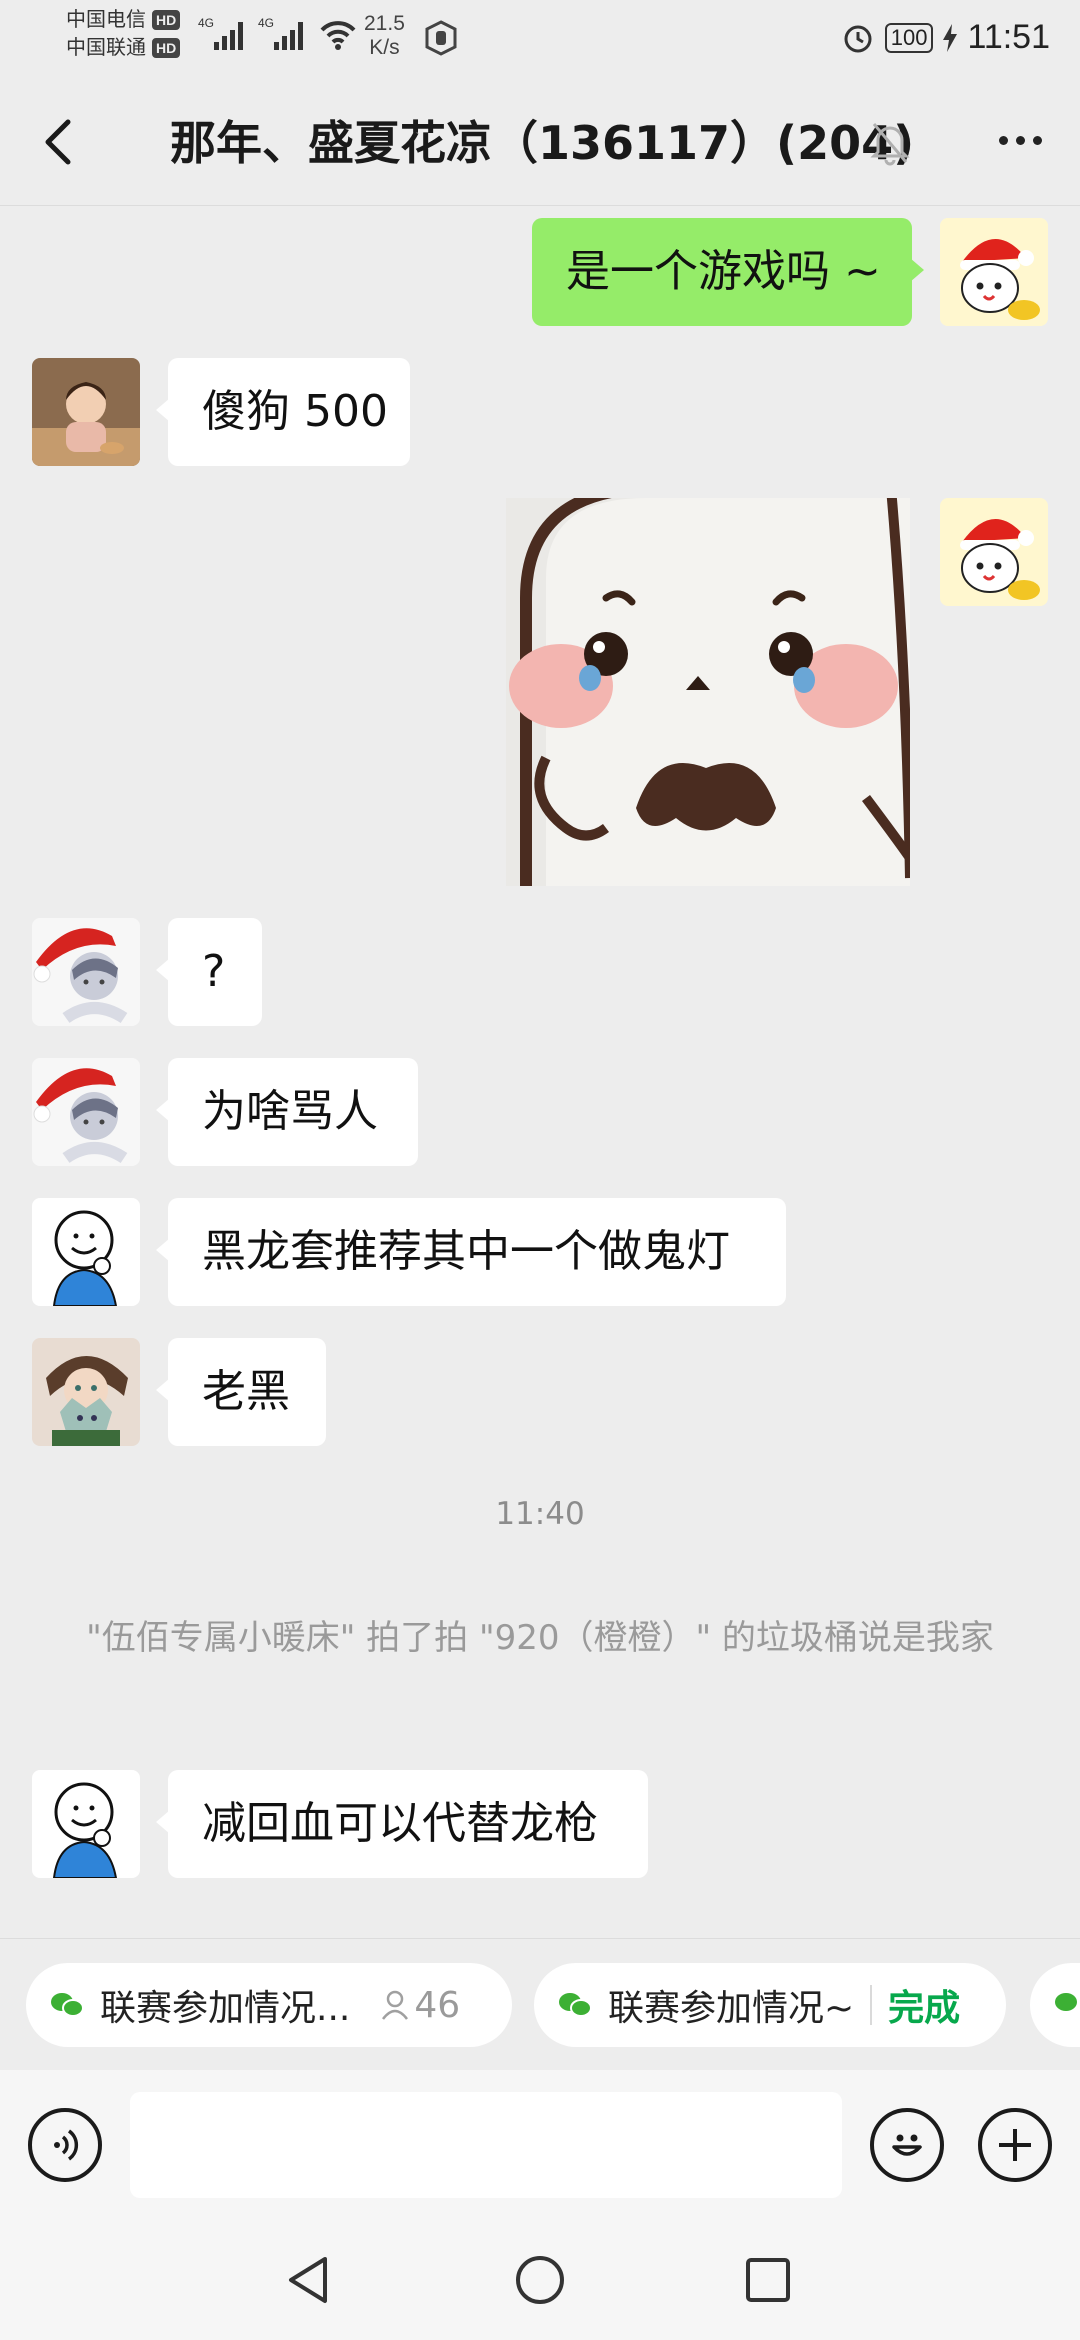 The height and width of the screenshot is (2340, 1080). What do you see at coordinates (384, 47) in the screenshot?
I see `speed-unit: K/s` at bounding box center [384, 47].